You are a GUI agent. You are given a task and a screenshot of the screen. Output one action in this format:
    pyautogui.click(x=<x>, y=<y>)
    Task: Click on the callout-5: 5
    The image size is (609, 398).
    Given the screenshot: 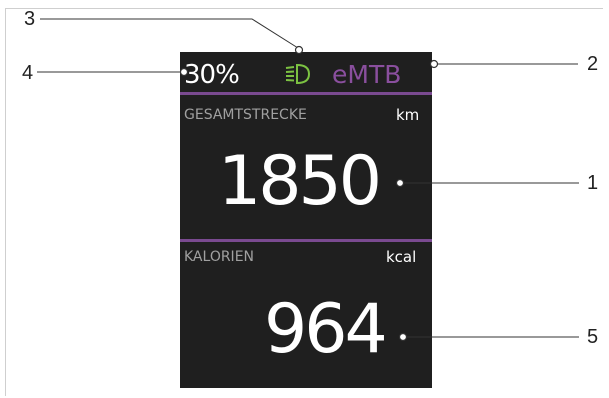 What is the action you would take?
    pyautogui.click(x=593, y=337)
    